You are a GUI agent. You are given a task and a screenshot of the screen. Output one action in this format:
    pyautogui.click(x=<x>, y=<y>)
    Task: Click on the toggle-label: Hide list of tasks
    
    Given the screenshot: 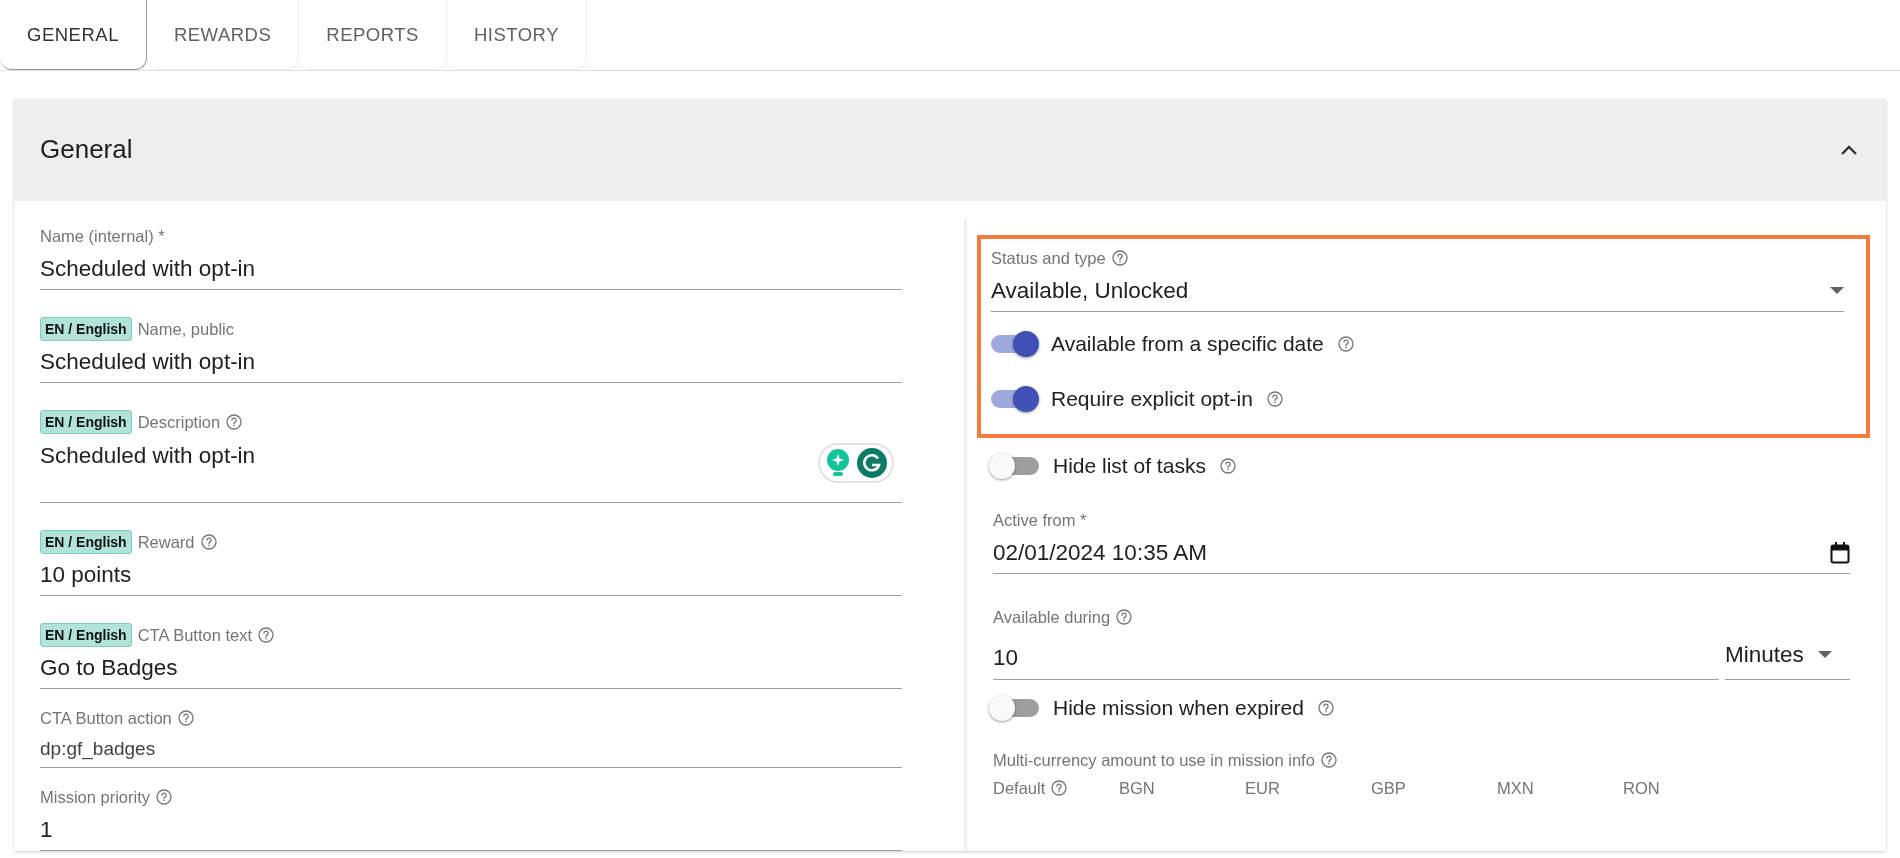 What is the action you would take?
    pyautogui.click(x=1129, y=465)
    